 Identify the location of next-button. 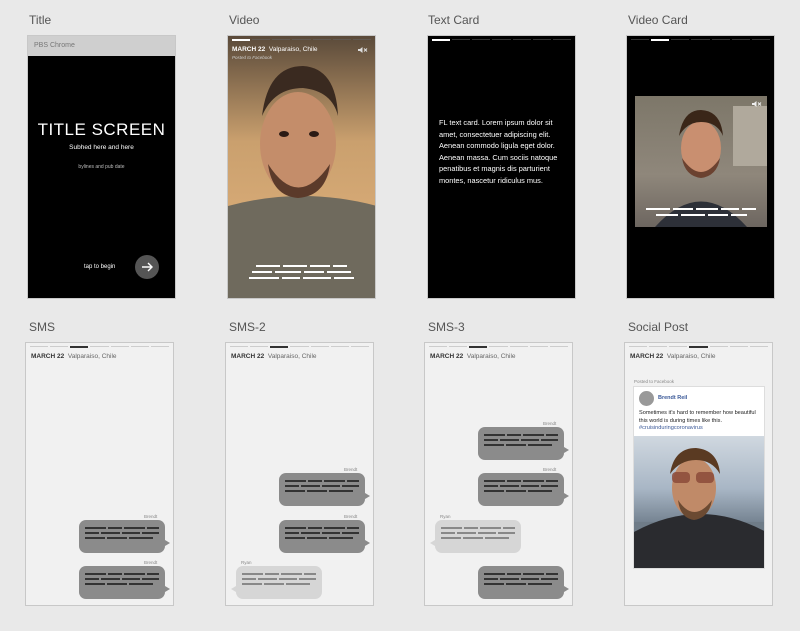
(147, 267).